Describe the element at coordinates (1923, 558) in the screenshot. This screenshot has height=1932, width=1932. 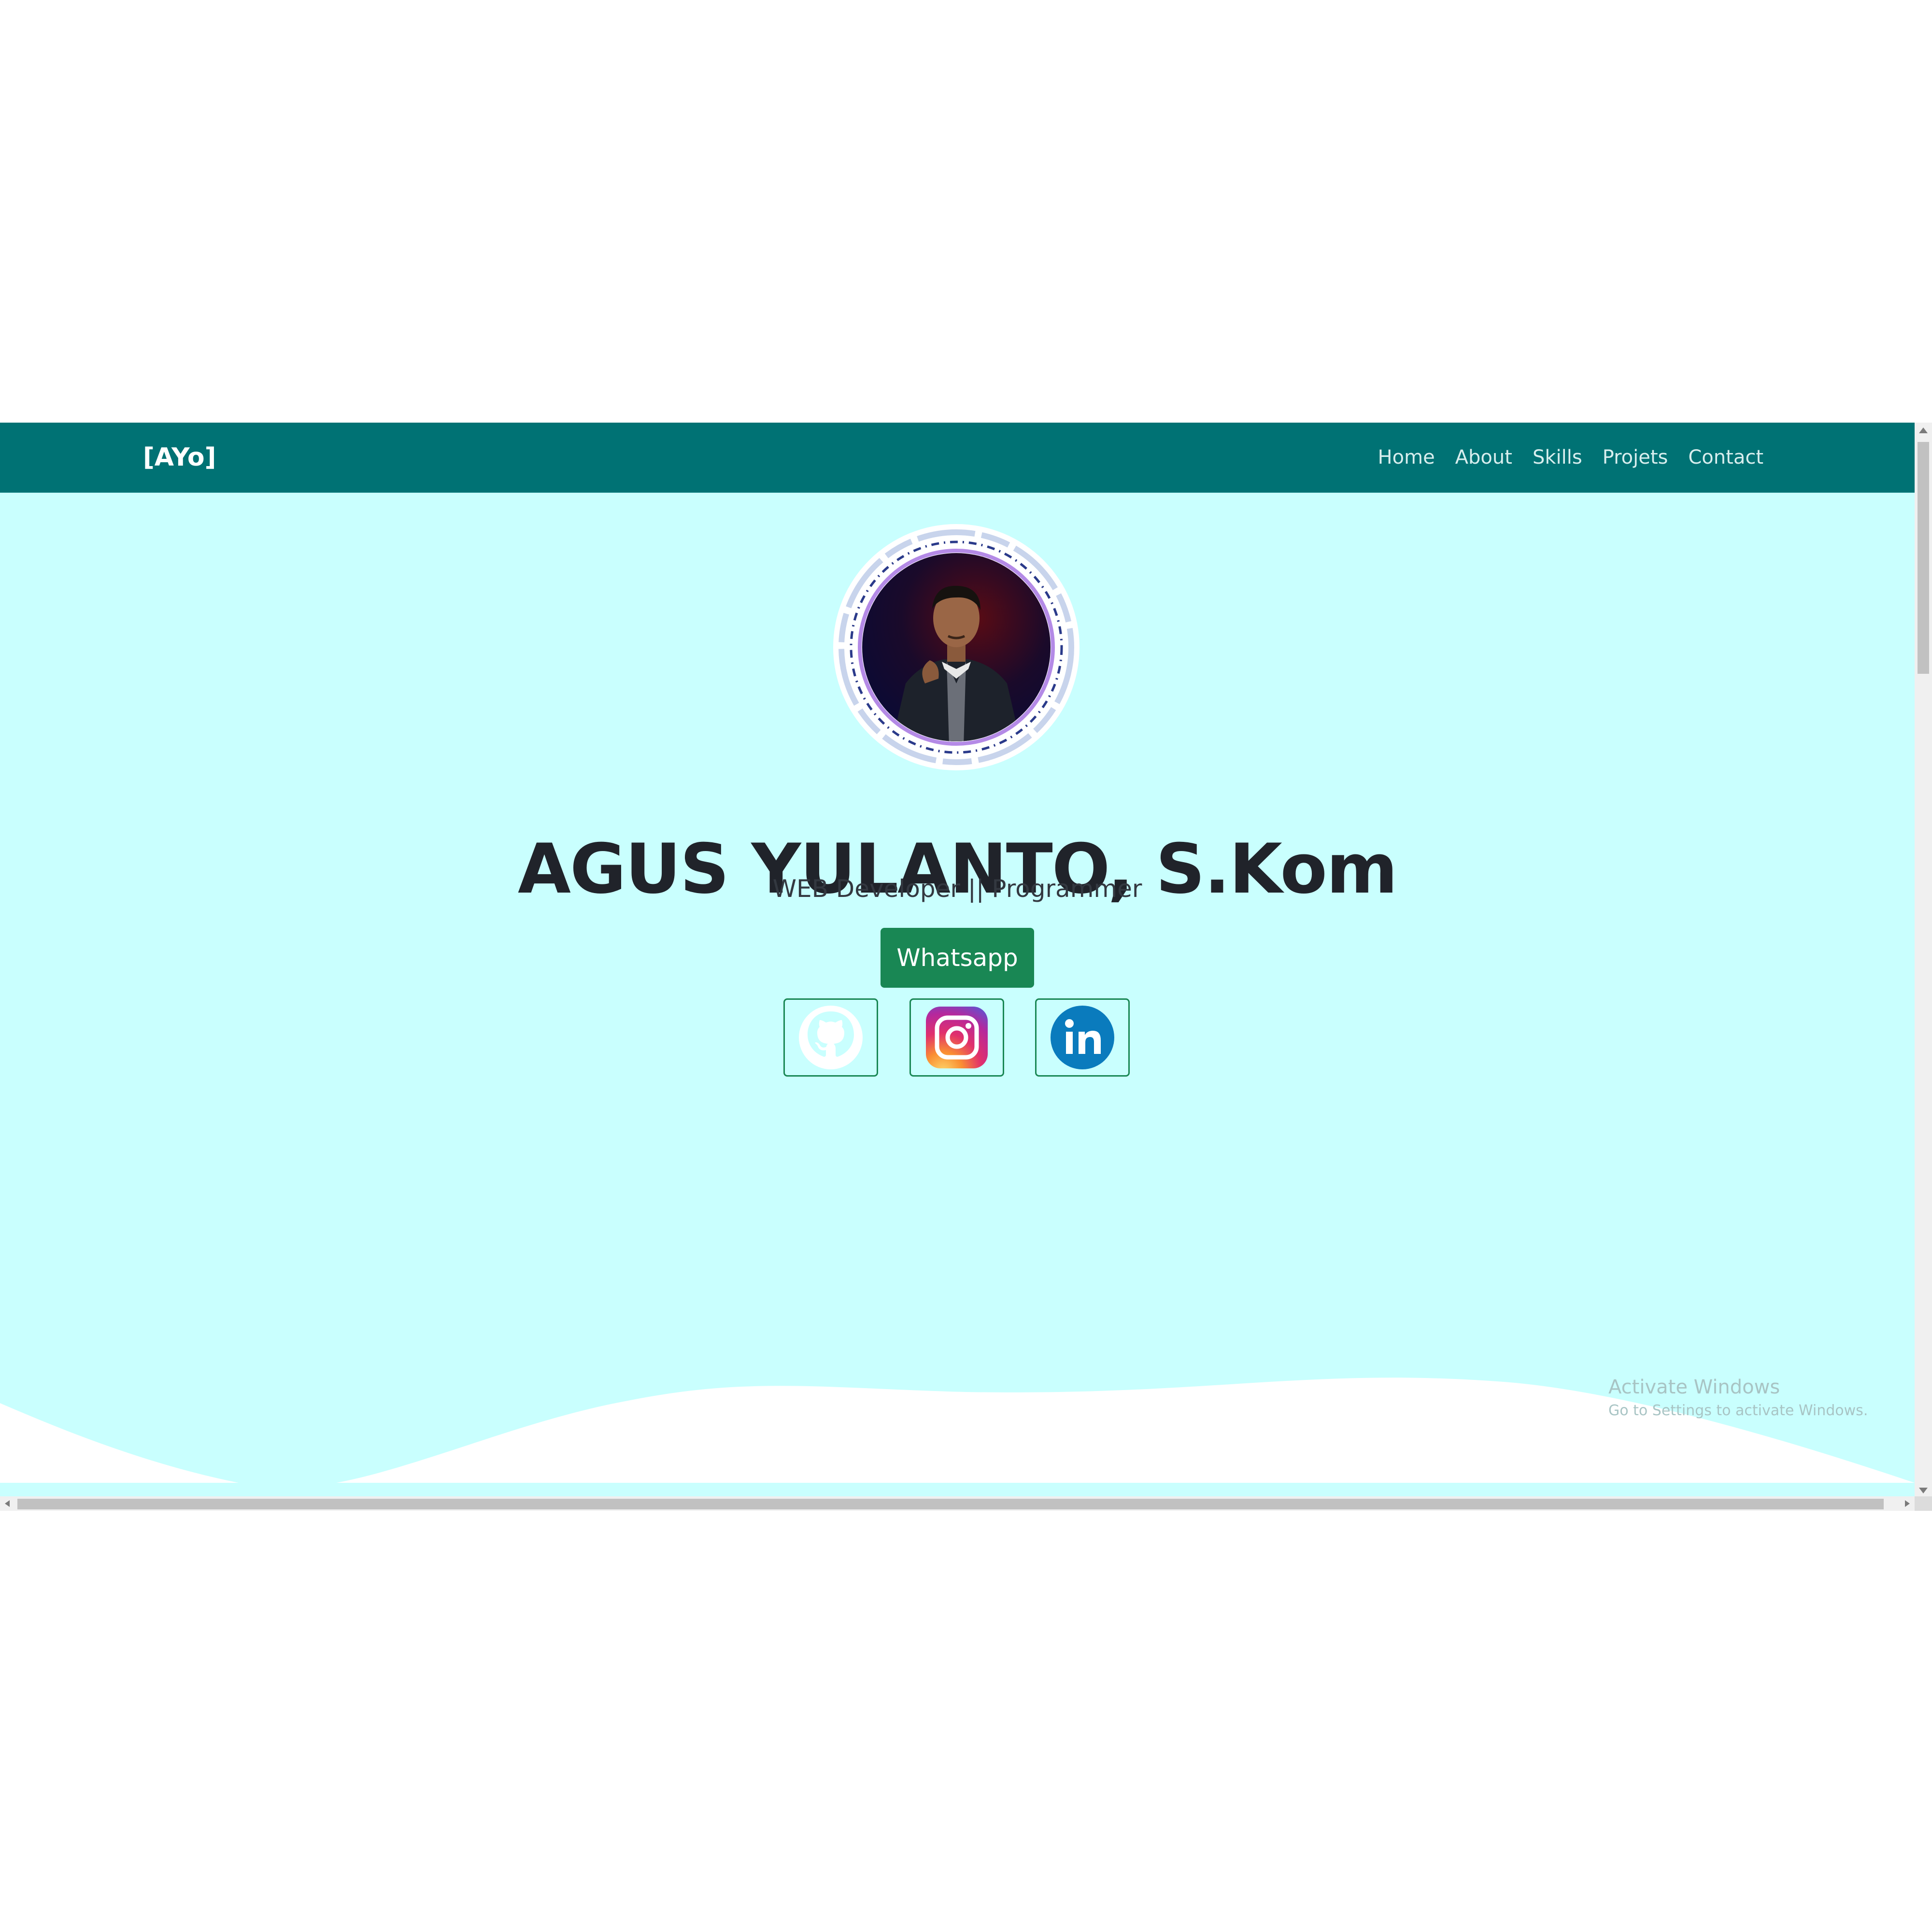
I see `vertical-scroll-thumb` at that location.